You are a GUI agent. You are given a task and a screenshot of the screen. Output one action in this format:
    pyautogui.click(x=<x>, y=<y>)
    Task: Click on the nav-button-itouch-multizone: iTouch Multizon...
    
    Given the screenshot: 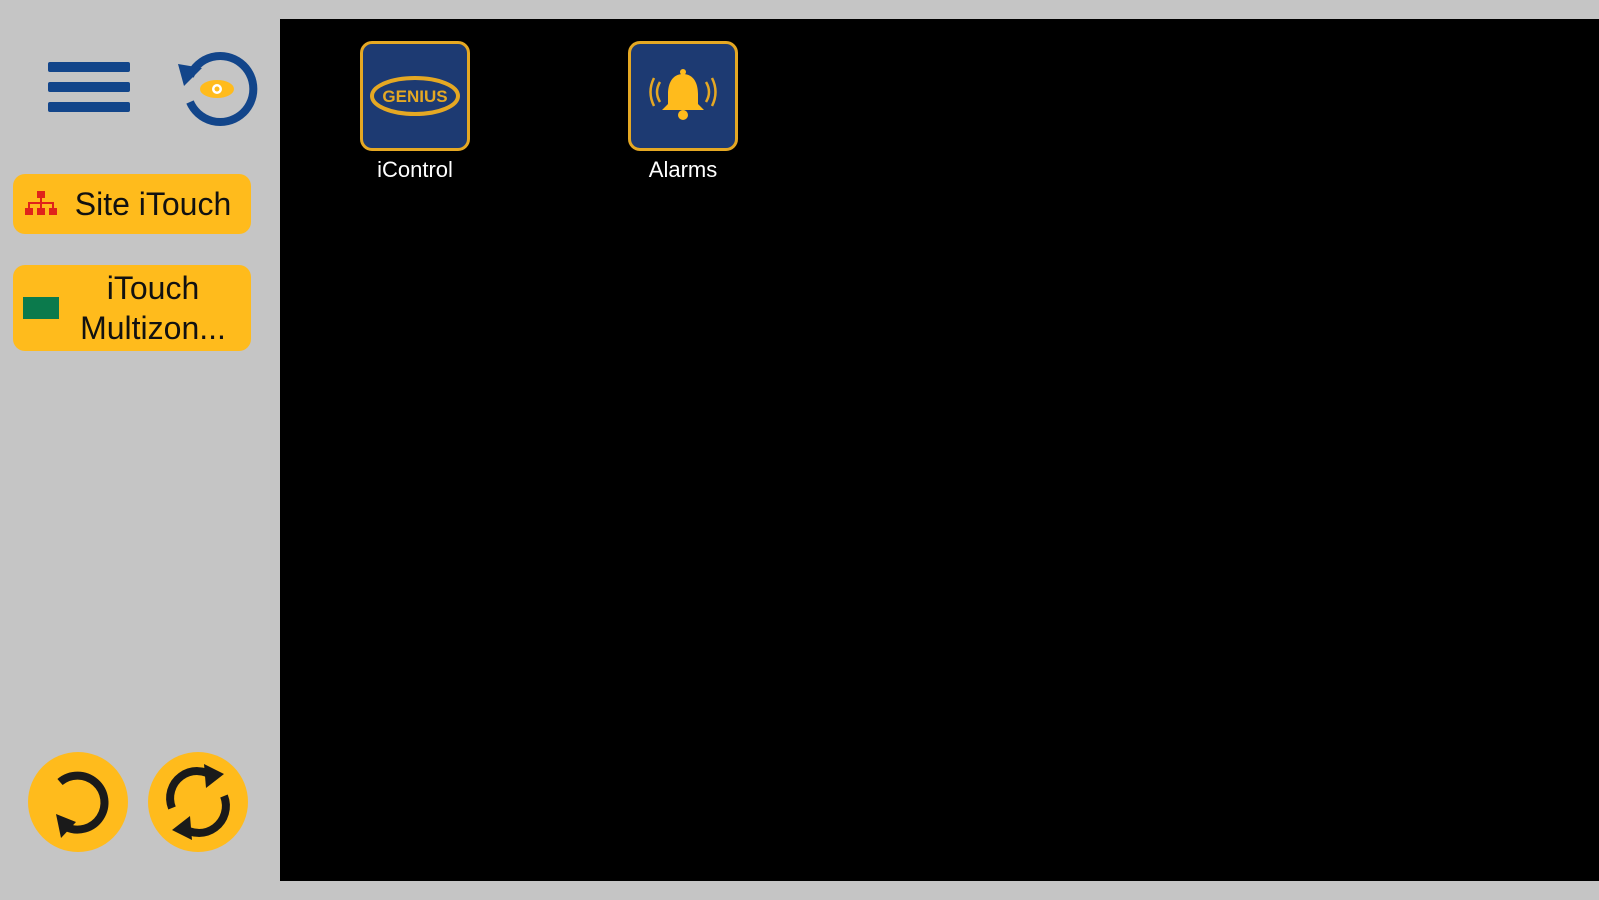 What is the action you would take?
    pyautogui.click(x=132, y=308)
    